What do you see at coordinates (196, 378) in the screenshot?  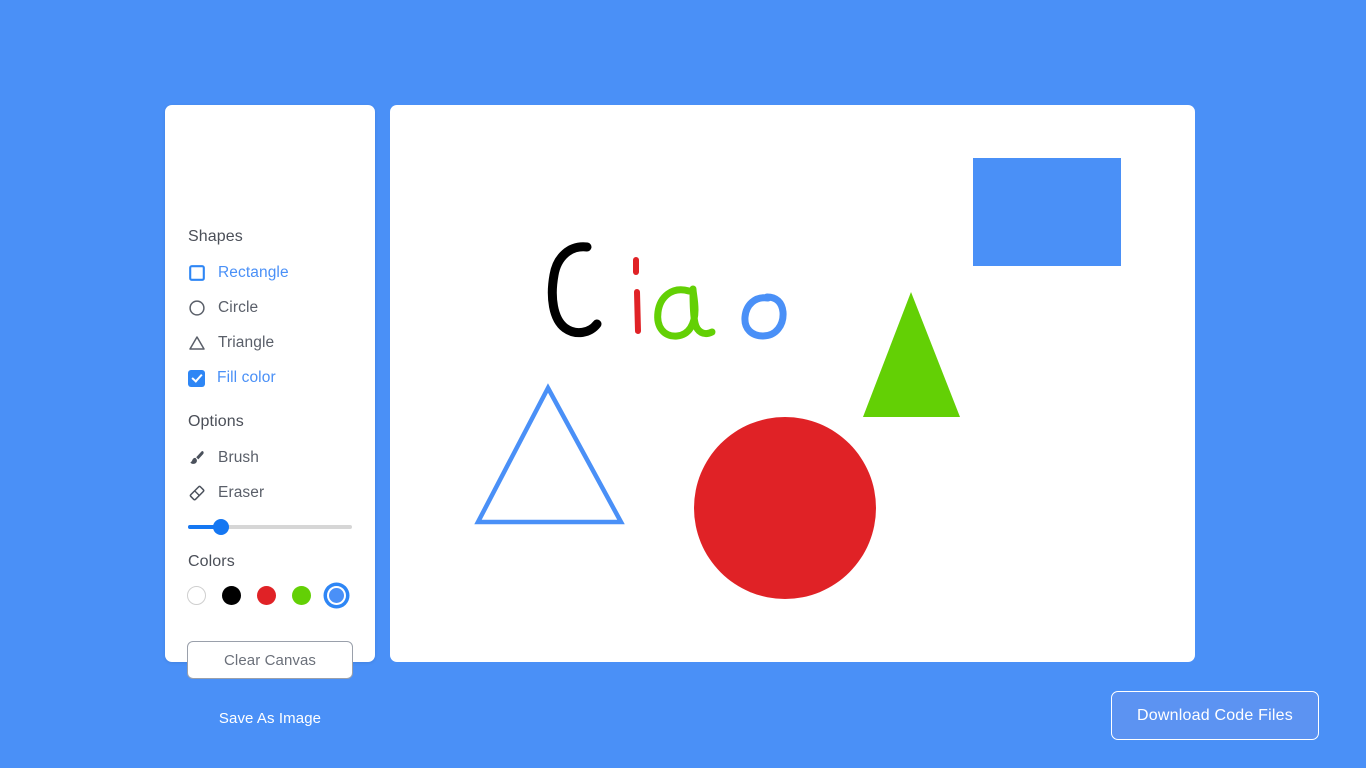 I see `checkbox-checked-icon` at bounding box center [196, 378].